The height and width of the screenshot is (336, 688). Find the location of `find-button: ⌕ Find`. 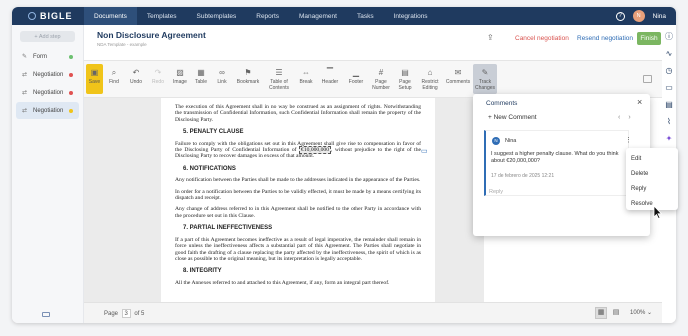

find-button: ⌕ Find is located at coordinates (114, 79).